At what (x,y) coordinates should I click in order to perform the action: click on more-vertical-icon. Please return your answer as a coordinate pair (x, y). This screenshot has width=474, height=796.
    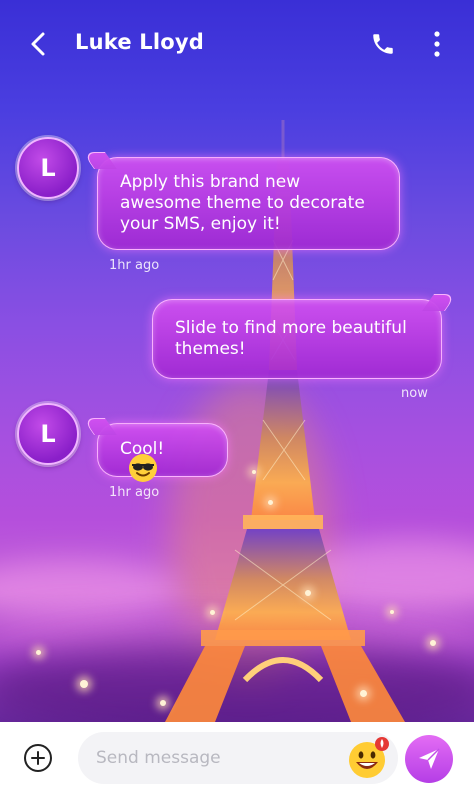
    Looking at the image, I should click on (437, 44).